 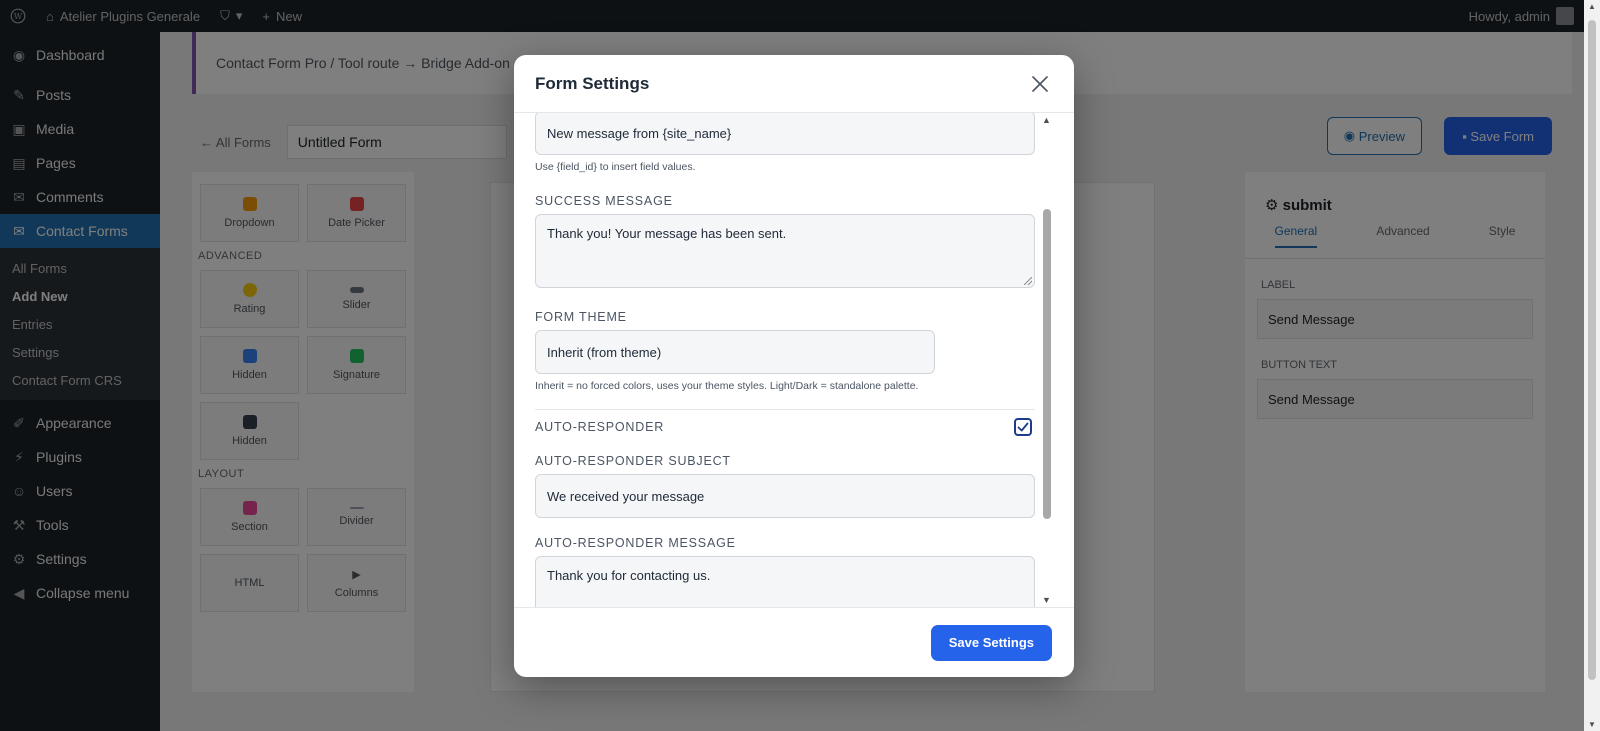 What do you see at coordinates (785, 581) in the screenshot?
I see `ar-message-textarea: Thank you for contacting us.` at bounding box center [785, 581].